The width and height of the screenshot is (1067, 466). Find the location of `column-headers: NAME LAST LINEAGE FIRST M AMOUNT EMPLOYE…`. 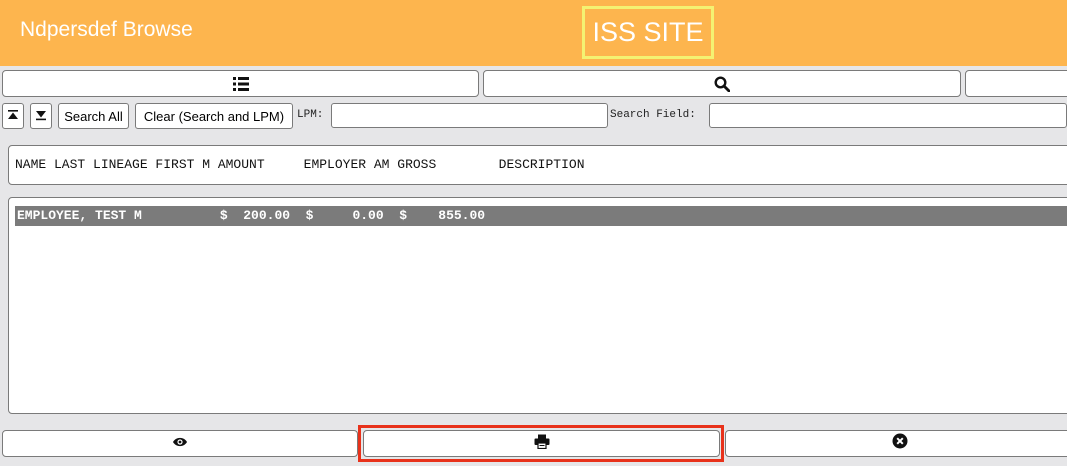

column-headers: NAME LAST LINEAGE FIRST M AMOUNT EMPLOYE… is located at coordinates (300, 164).